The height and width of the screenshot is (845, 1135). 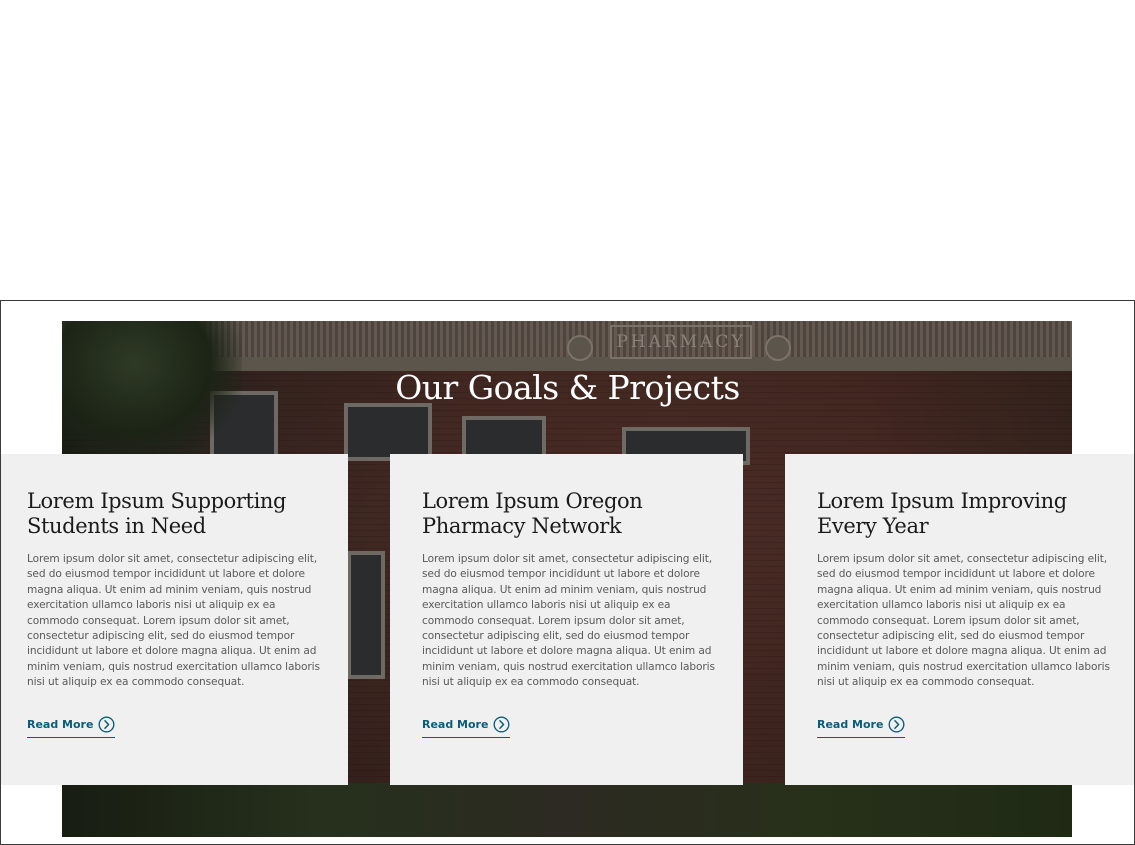 I want to click on pharmacy-plaque: PHARMACY, so click(x=681, y=342).